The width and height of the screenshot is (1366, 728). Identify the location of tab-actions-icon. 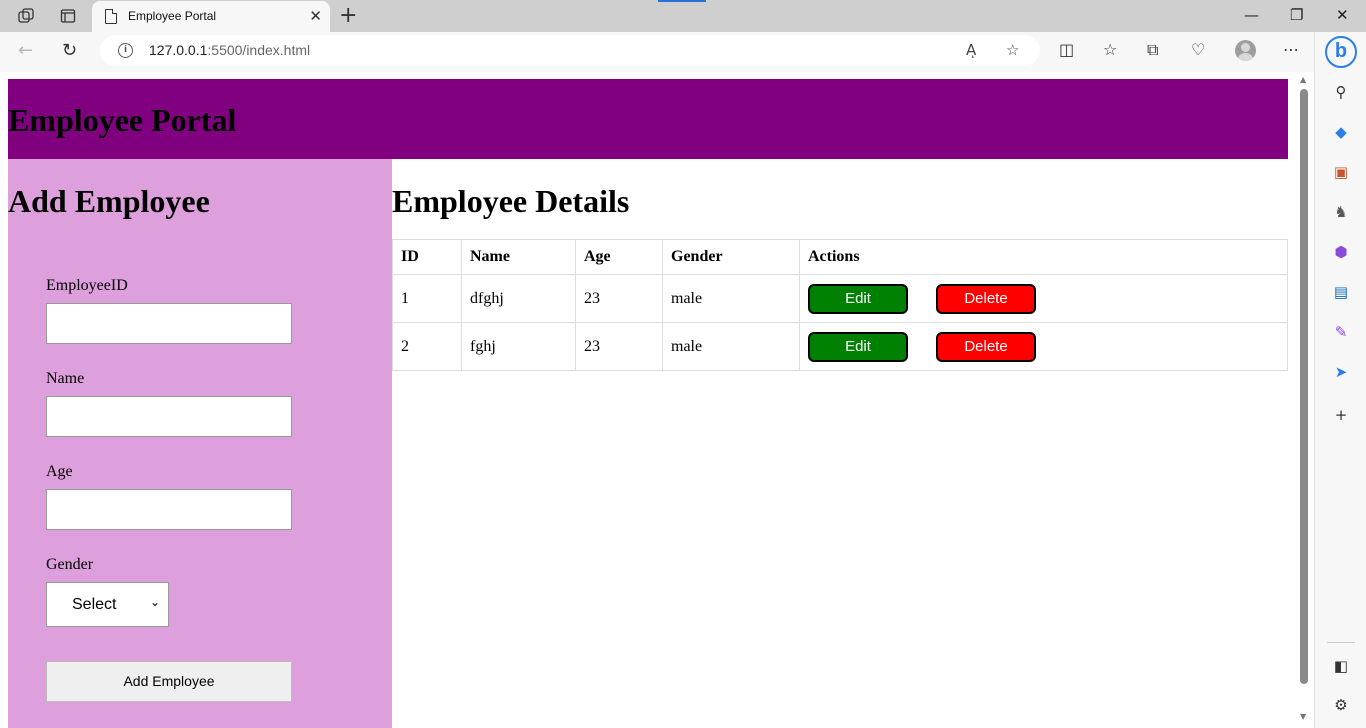
(68, 16).